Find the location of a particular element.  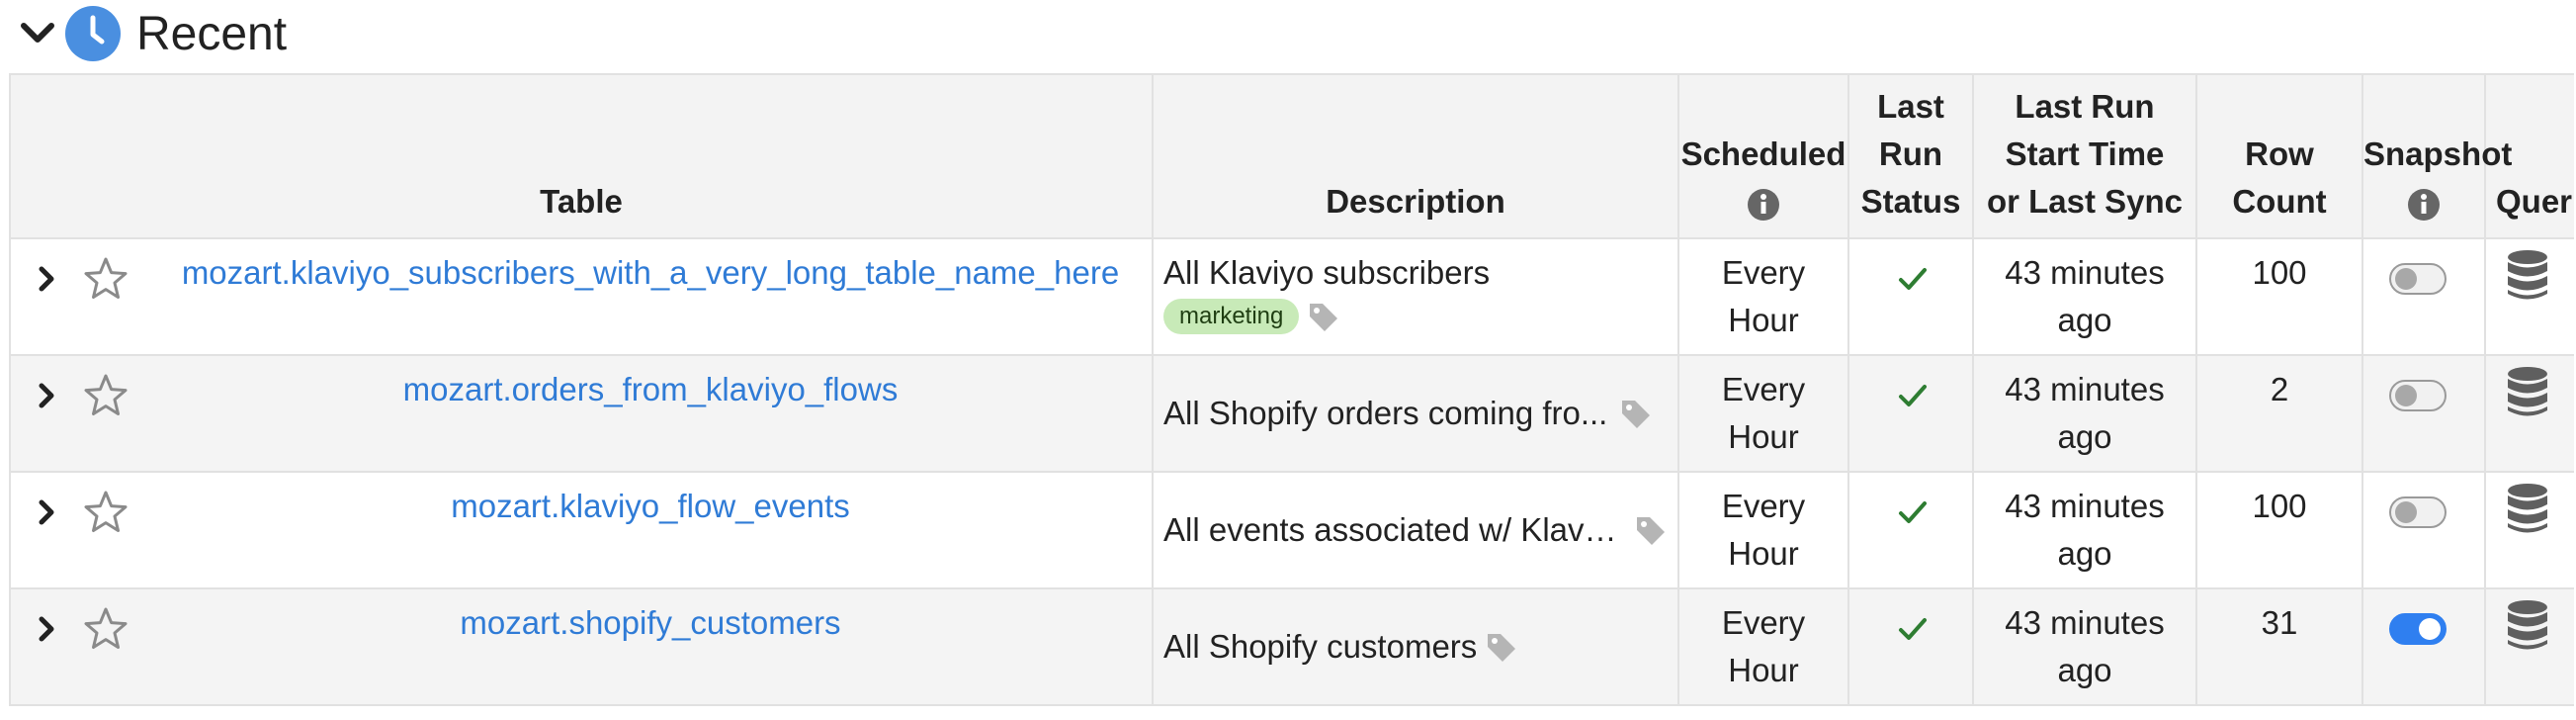

column-header-last-run-start-line-2: Start Time is located at coordinates (2085, 153).